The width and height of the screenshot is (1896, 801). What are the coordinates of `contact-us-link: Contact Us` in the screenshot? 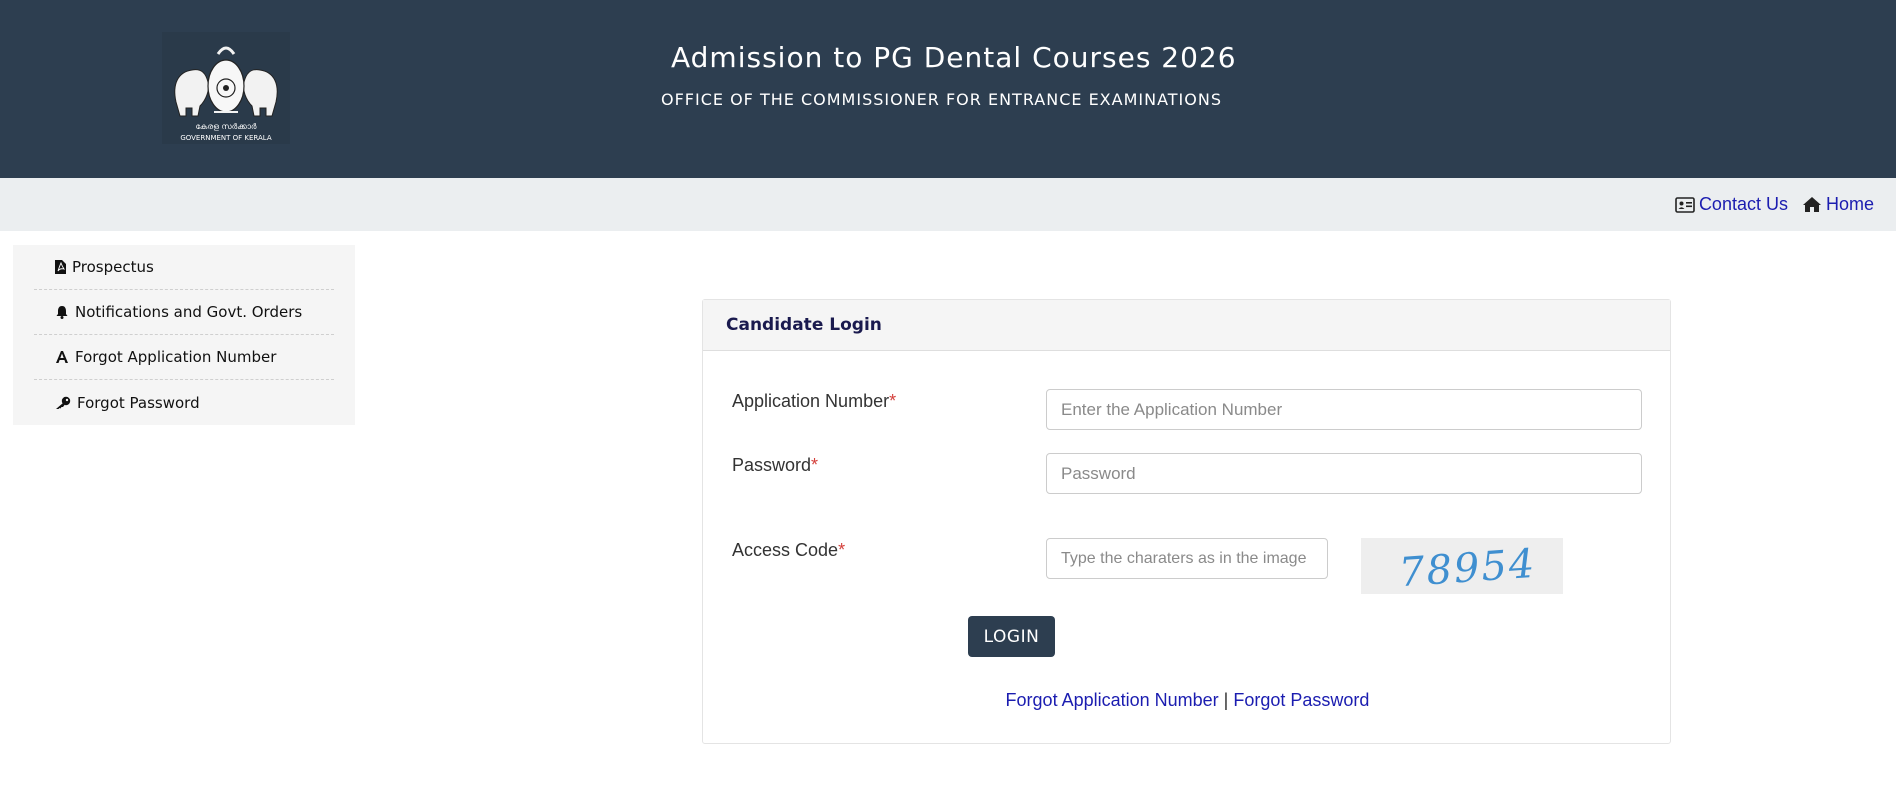 It's located at (1731, 204).